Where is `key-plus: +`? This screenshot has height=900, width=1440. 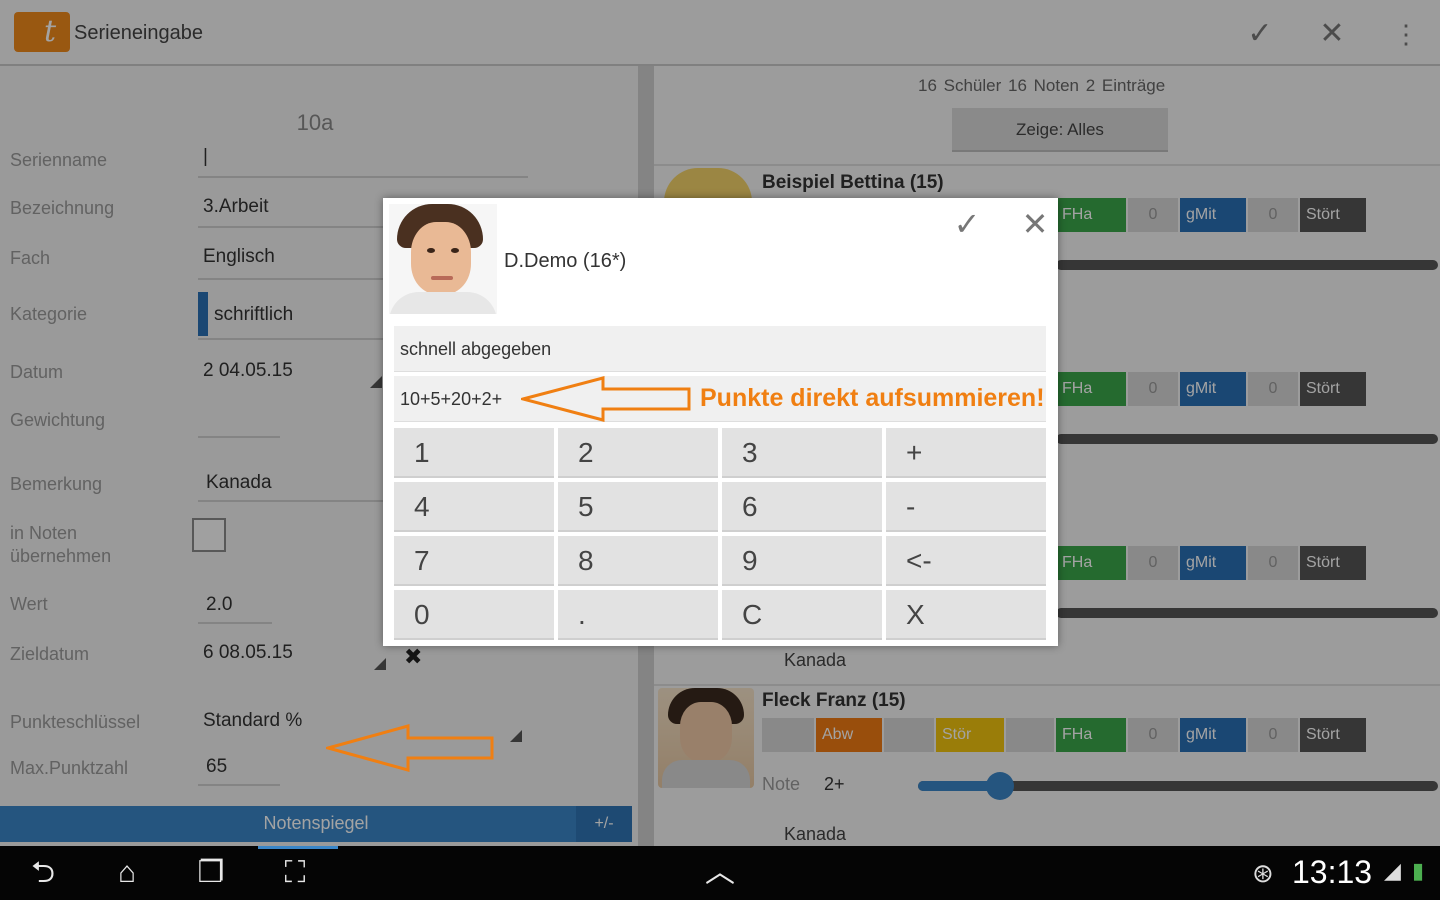 key-plus: + is located at coordinates (966, 453).